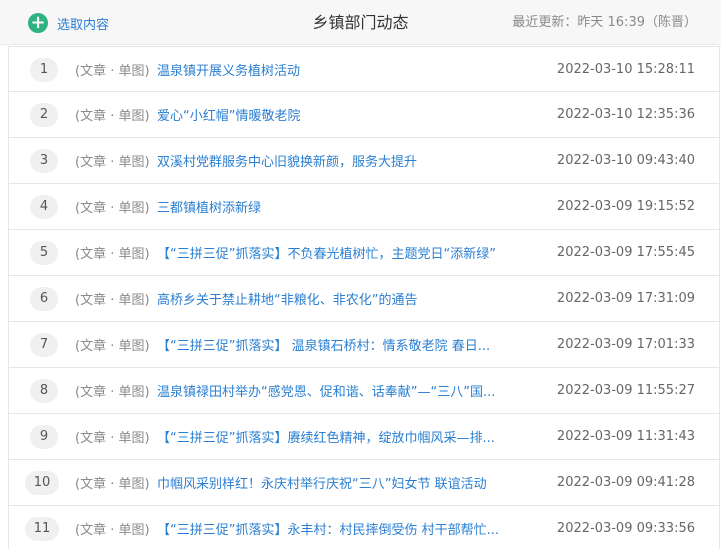 Image resolution: width=721 pixels, height=549 pixels. I want to click on item-timestamp: 2022-03-09 11:31:43, so click(625, 436).